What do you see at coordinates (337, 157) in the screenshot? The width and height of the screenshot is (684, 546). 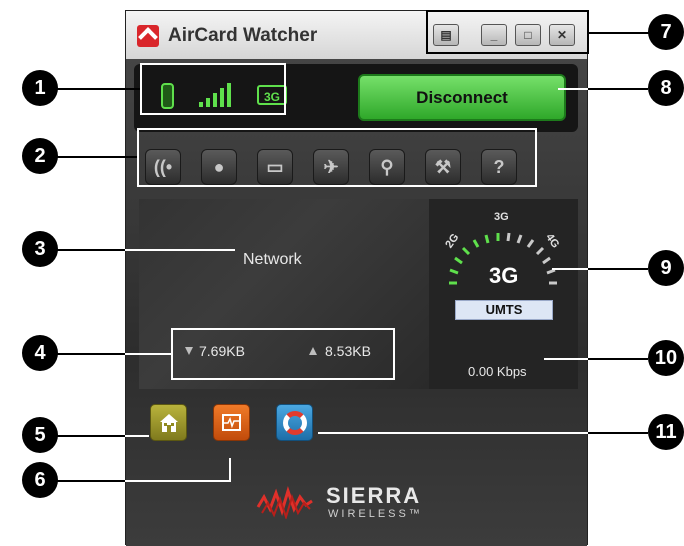 I see `callout-box-toolbar` at bounding box center [337, 157].